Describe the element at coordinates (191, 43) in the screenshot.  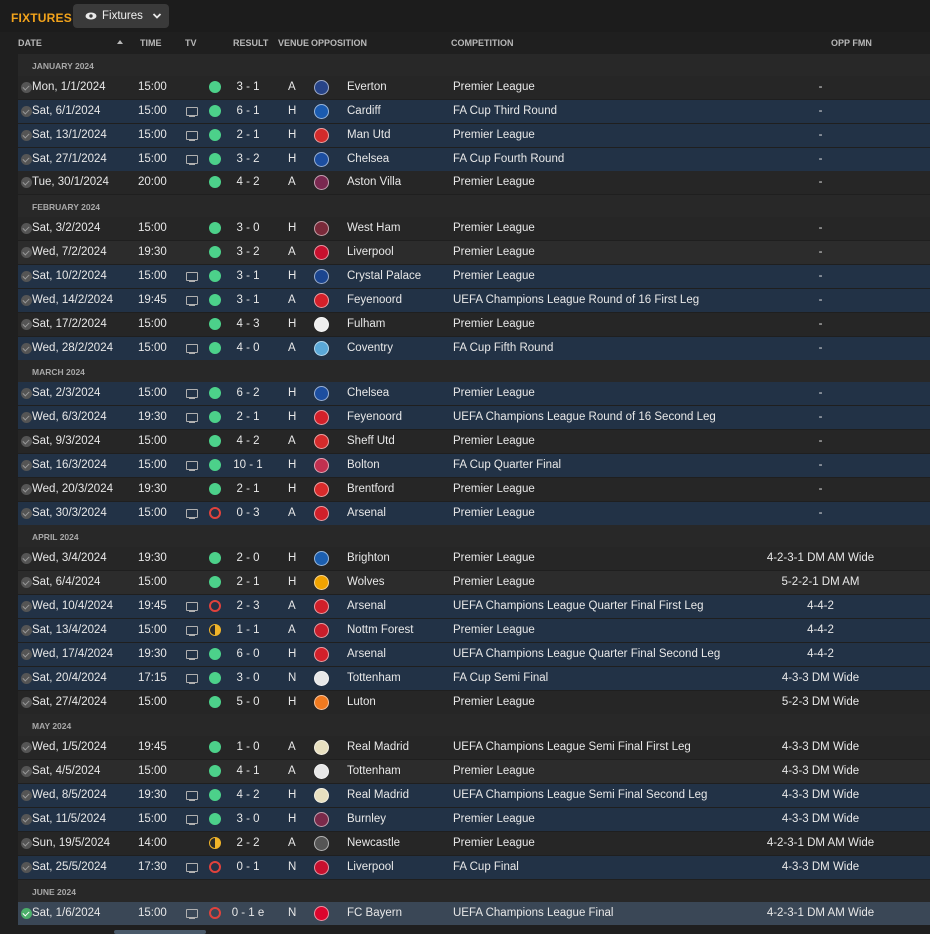
I see `col-header-tv: TV` at that location.